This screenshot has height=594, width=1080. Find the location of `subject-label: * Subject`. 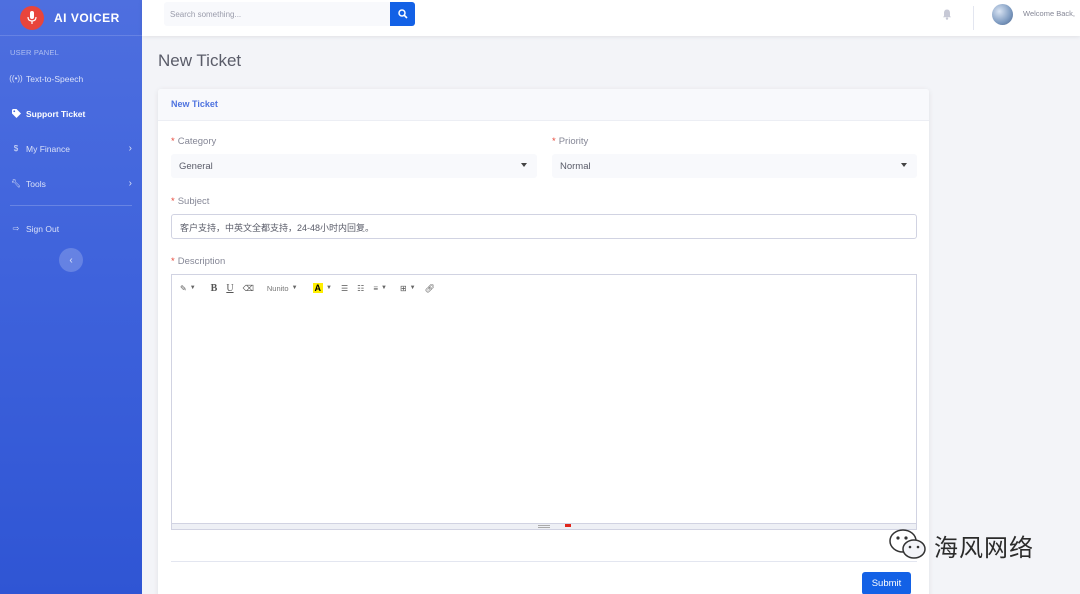

subject-label: * Subject is located at coordinates (190, 201).